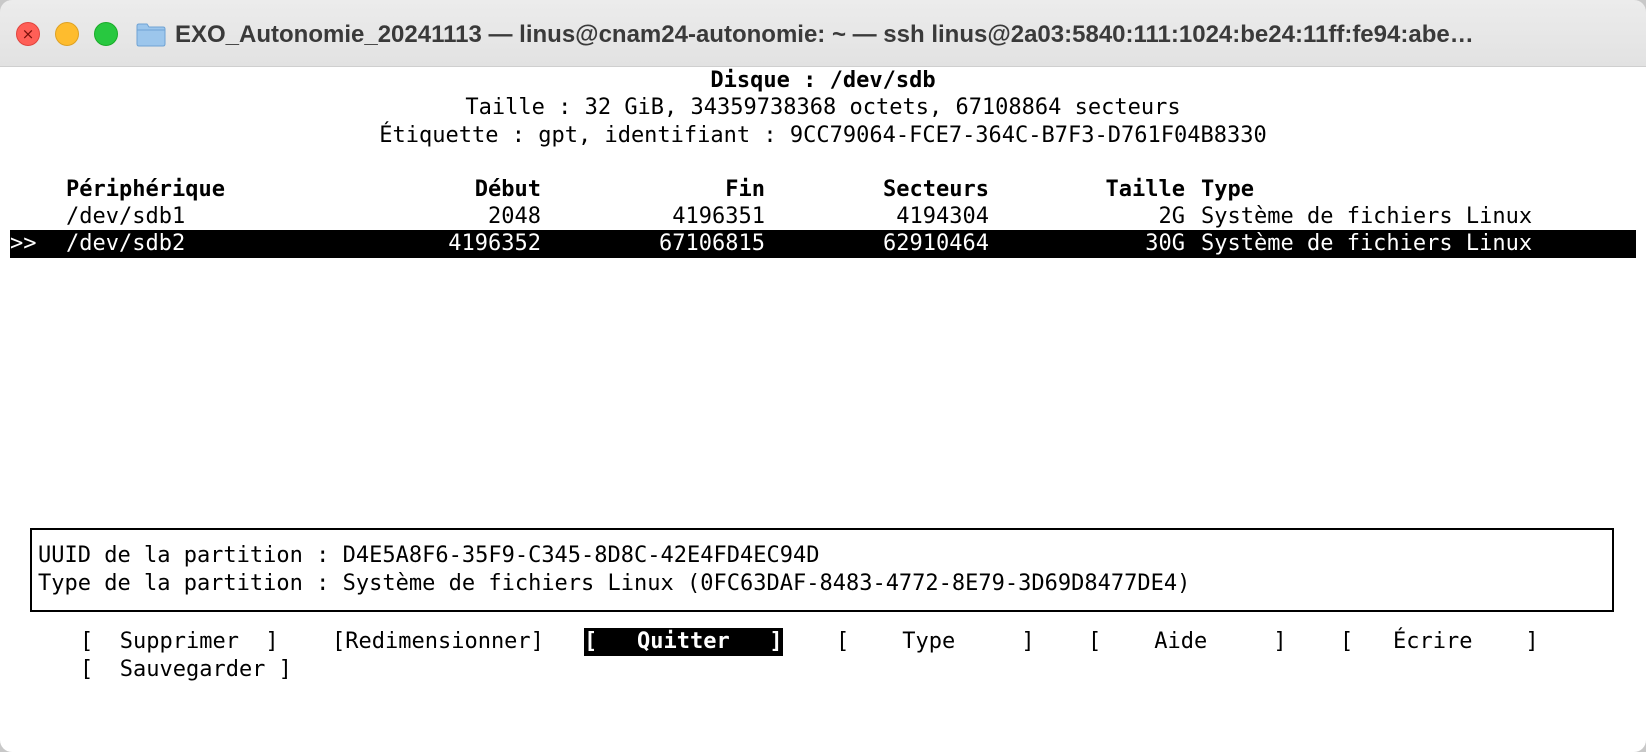  Describe the element at coordinates (745, 189) in the screenshot. I see `header-end: Fin` at that location.